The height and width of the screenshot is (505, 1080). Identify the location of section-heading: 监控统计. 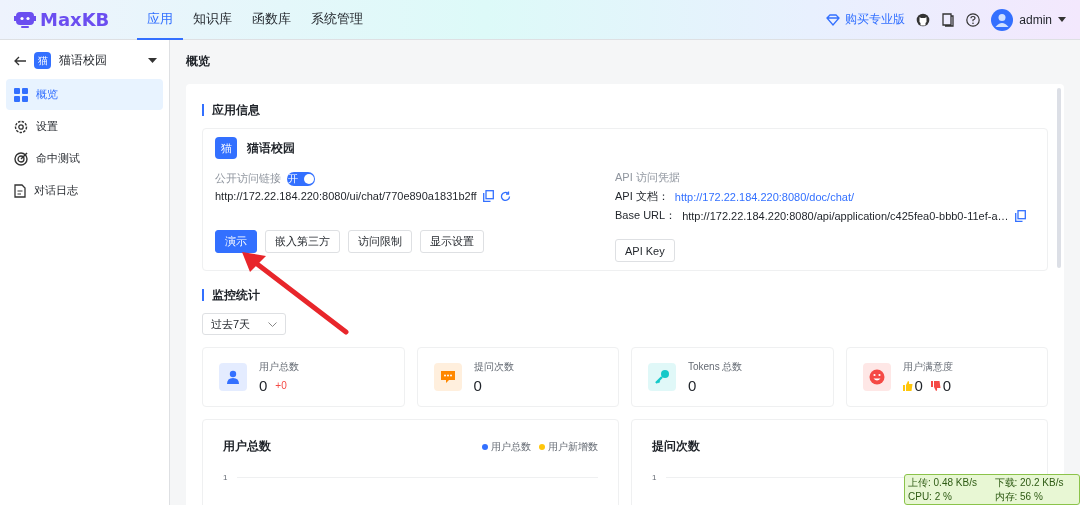
(625, 295).